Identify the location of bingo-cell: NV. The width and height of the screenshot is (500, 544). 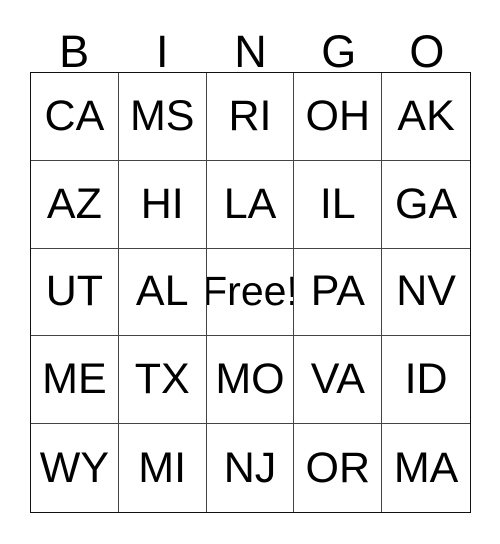
(426, 292).